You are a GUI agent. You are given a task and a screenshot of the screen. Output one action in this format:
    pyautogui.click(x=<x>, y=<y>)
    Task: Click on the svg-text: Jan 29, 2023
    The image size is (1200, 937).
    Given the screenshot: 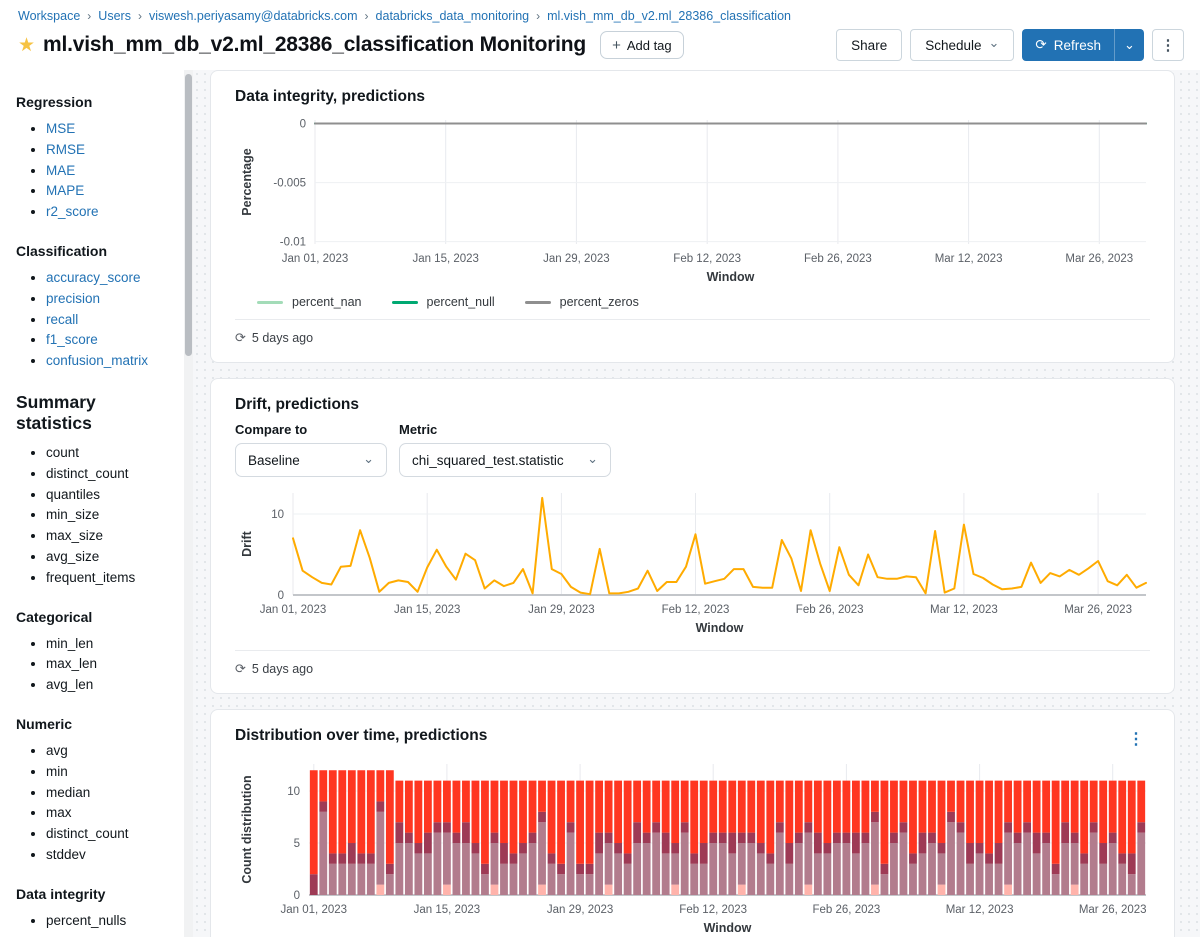 What is the action you would take?
    pyautogui.click(x=561, y=610)
    